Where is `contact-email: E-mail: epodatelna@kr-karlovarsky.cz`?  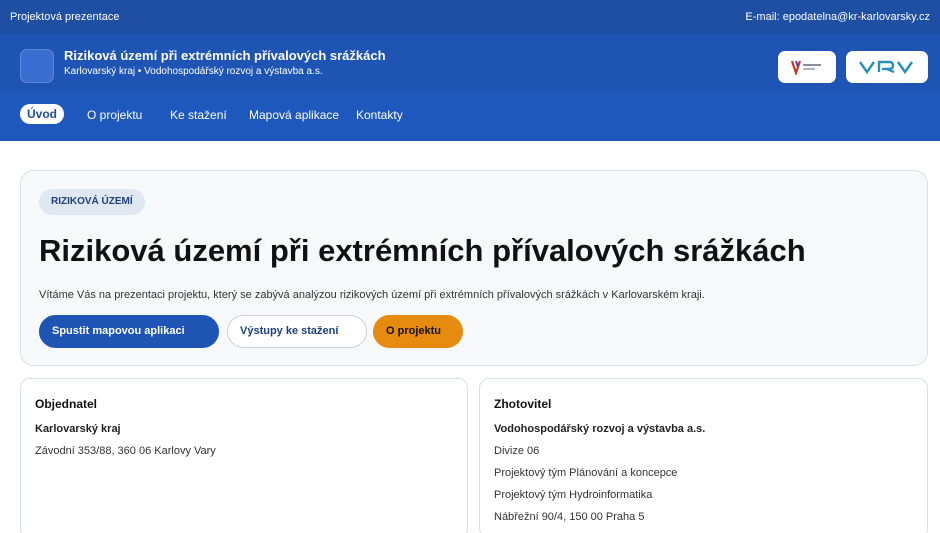
contact-email: E-mail: epodatelna@kr-karlovarsky.cz is located at coordinates (837, 17).